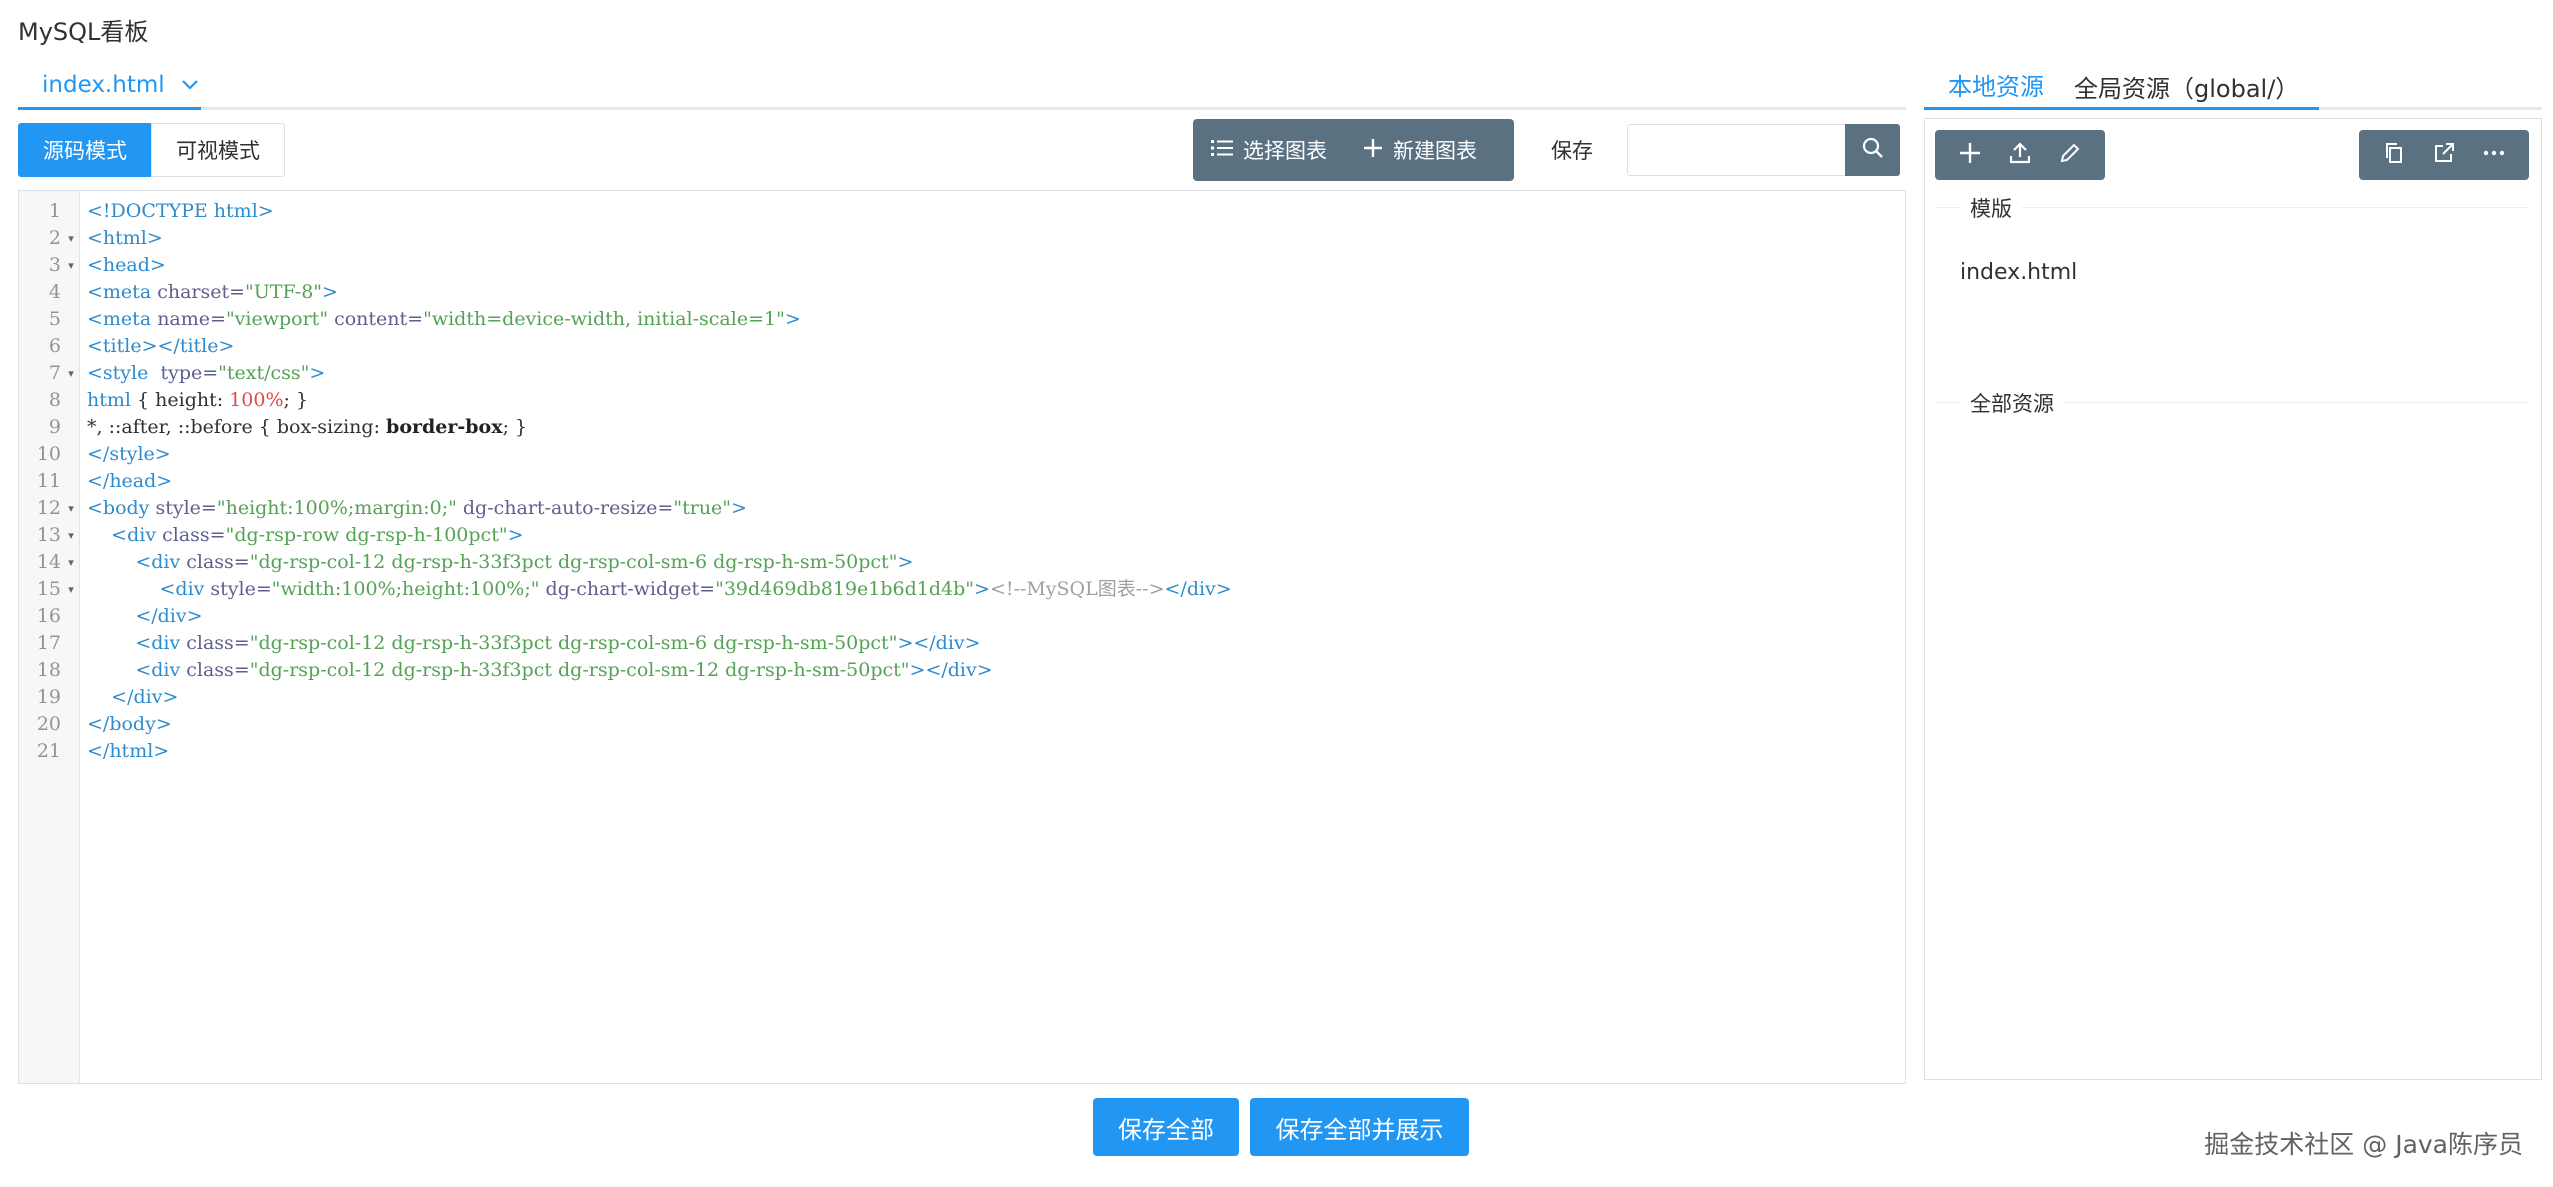 The width and height of the screenshot is (2553, 1187). I want to click on code-text: </style>, so click(129, 454).